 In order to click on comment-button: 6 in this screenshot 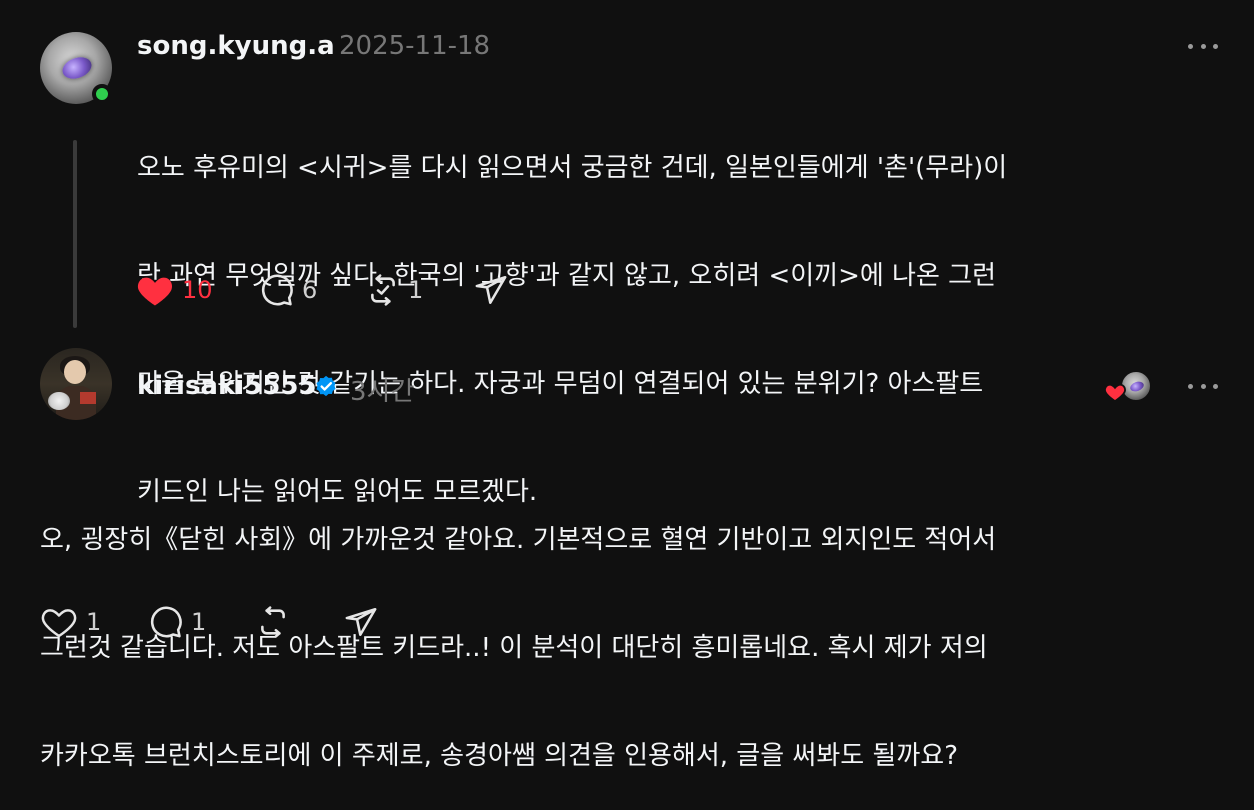, I will do `click(288, 290)`.